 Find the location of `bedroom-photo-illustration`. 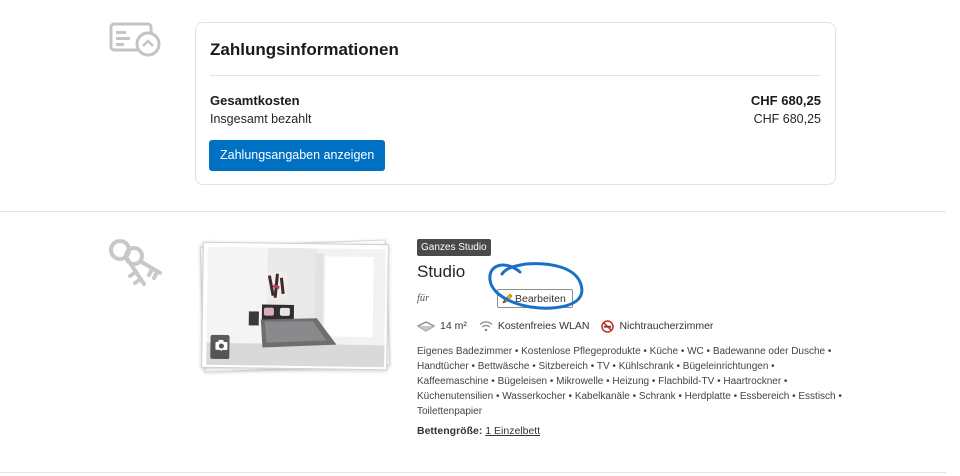

bedroom-photo-illustration is located at coordinates (296, 307).